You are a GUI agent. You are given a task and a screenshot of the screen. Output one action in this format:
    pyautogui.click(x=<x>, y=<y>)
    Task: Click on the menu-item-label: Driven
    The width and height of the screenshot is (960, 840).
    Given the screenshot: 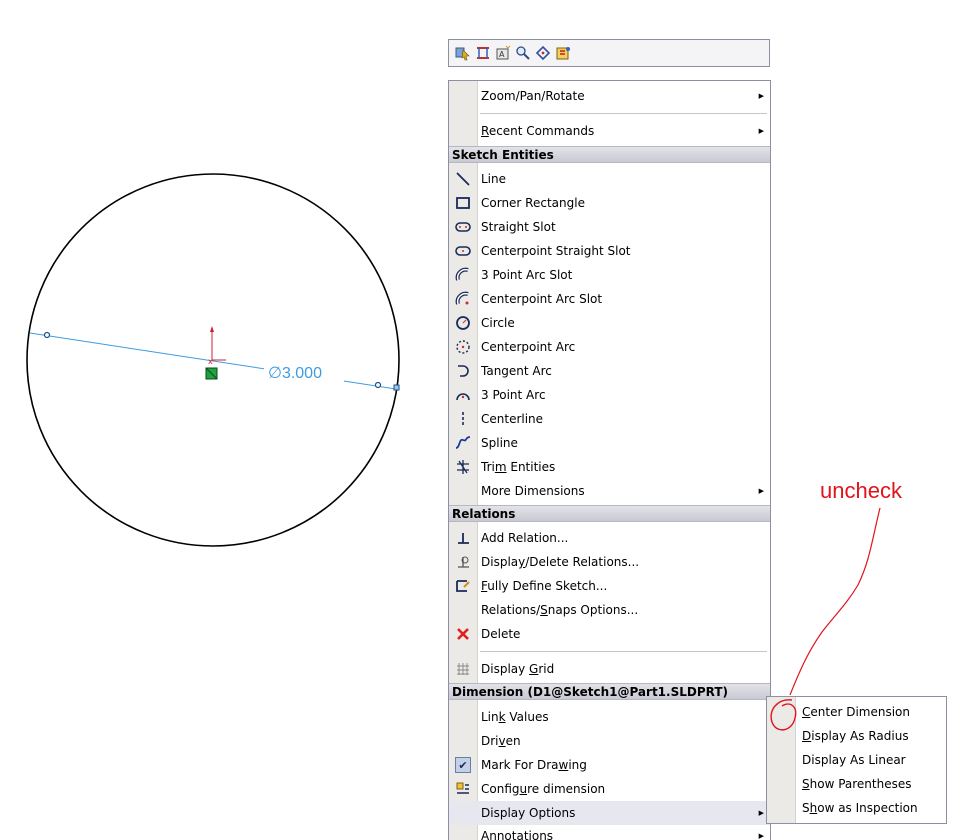 What is the action you would take?
    pyautogui.click(x=501, y=741)
    